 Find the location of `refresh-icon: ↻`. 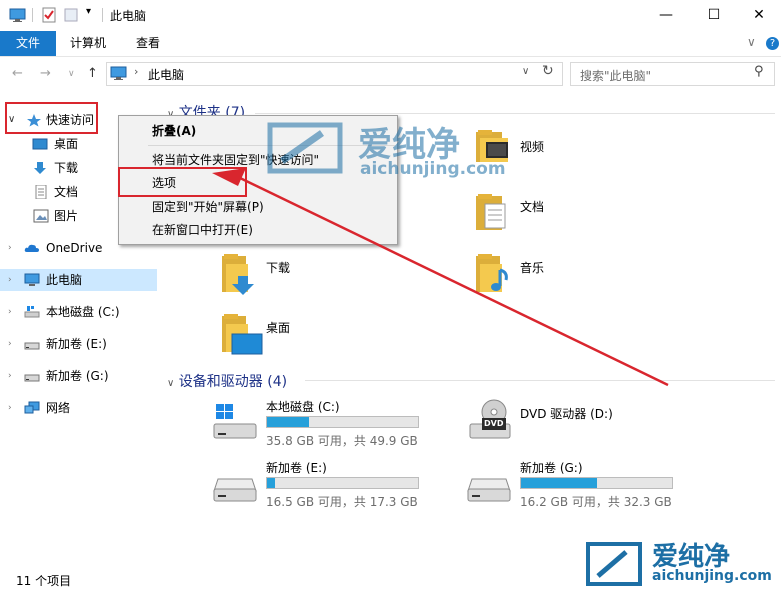

refresh-icon: ↻ is located at coordinates (548, 71).